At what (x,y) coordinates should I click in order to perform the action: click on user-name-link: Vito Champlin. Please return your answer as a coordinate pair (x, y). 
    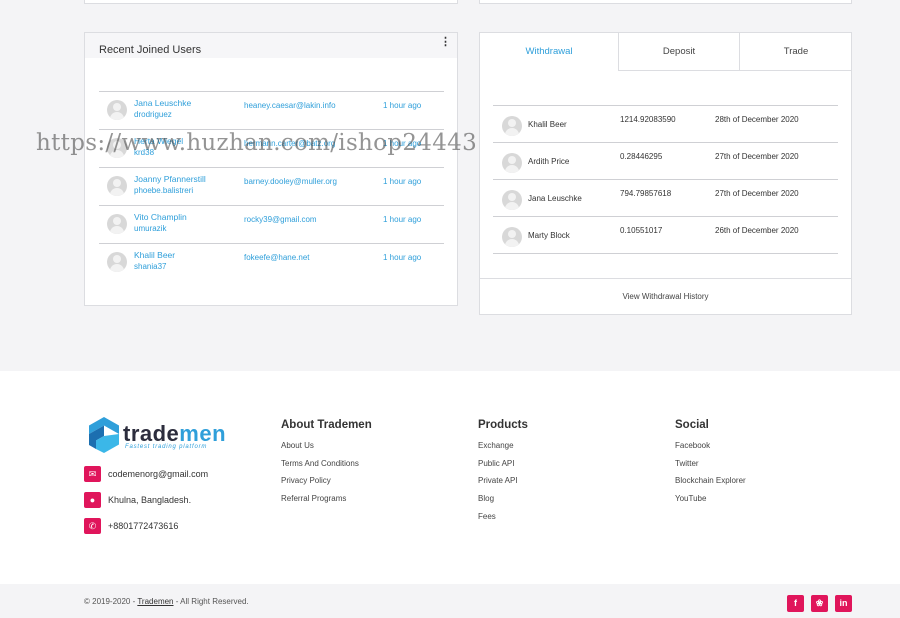
    Looking at the image, I should click on (160, 217).